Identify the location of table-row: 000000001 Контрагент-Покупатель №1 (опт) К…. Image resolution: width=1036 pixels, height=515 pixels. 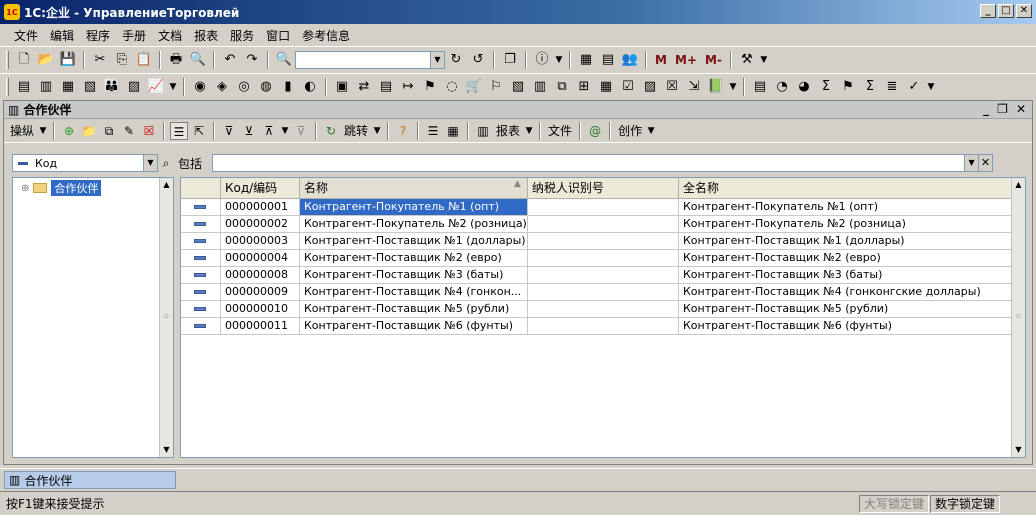
(603, 207).